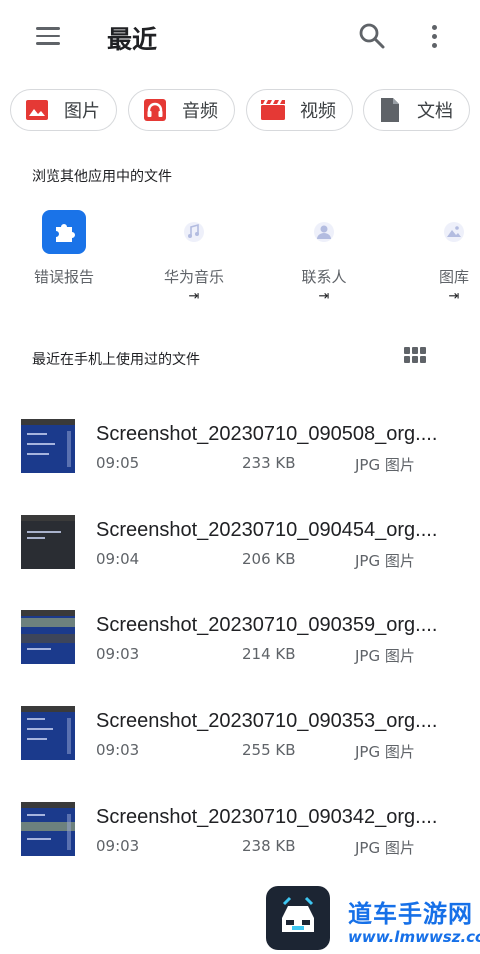  What do you see at coordinates (269, 654) in the screenshot?
I see `file-size: 214 KB` at bounding box center [269, 654].